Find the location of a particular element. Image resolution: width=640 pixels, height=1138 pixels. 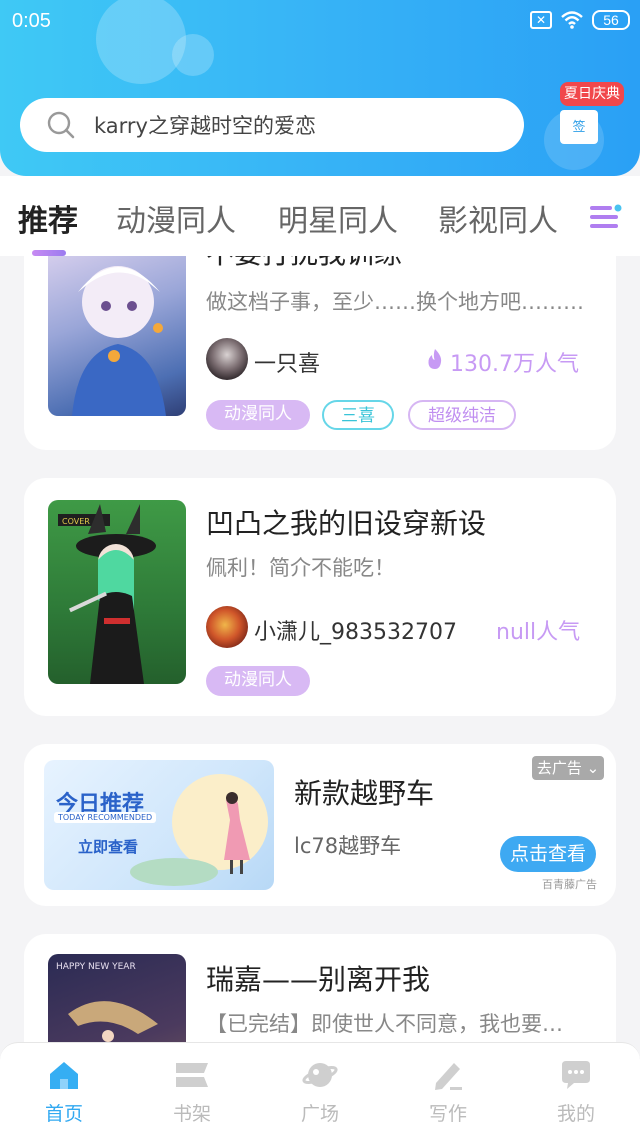

search-icon is located at coordinates (61, 125).